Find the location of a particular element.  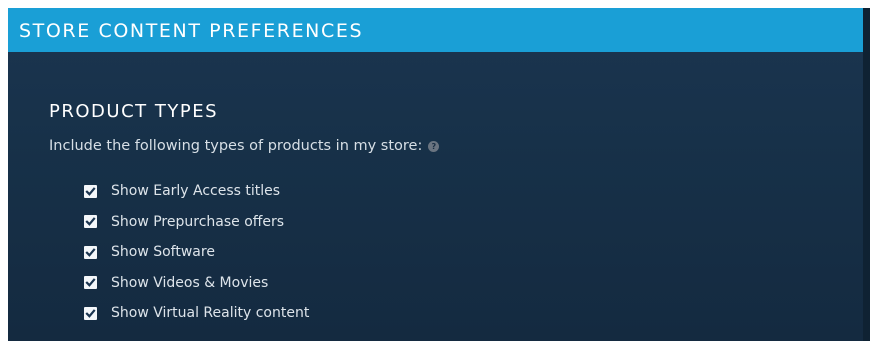

option-early-access: Show Early Access titles is located at coordinates (196, 191).